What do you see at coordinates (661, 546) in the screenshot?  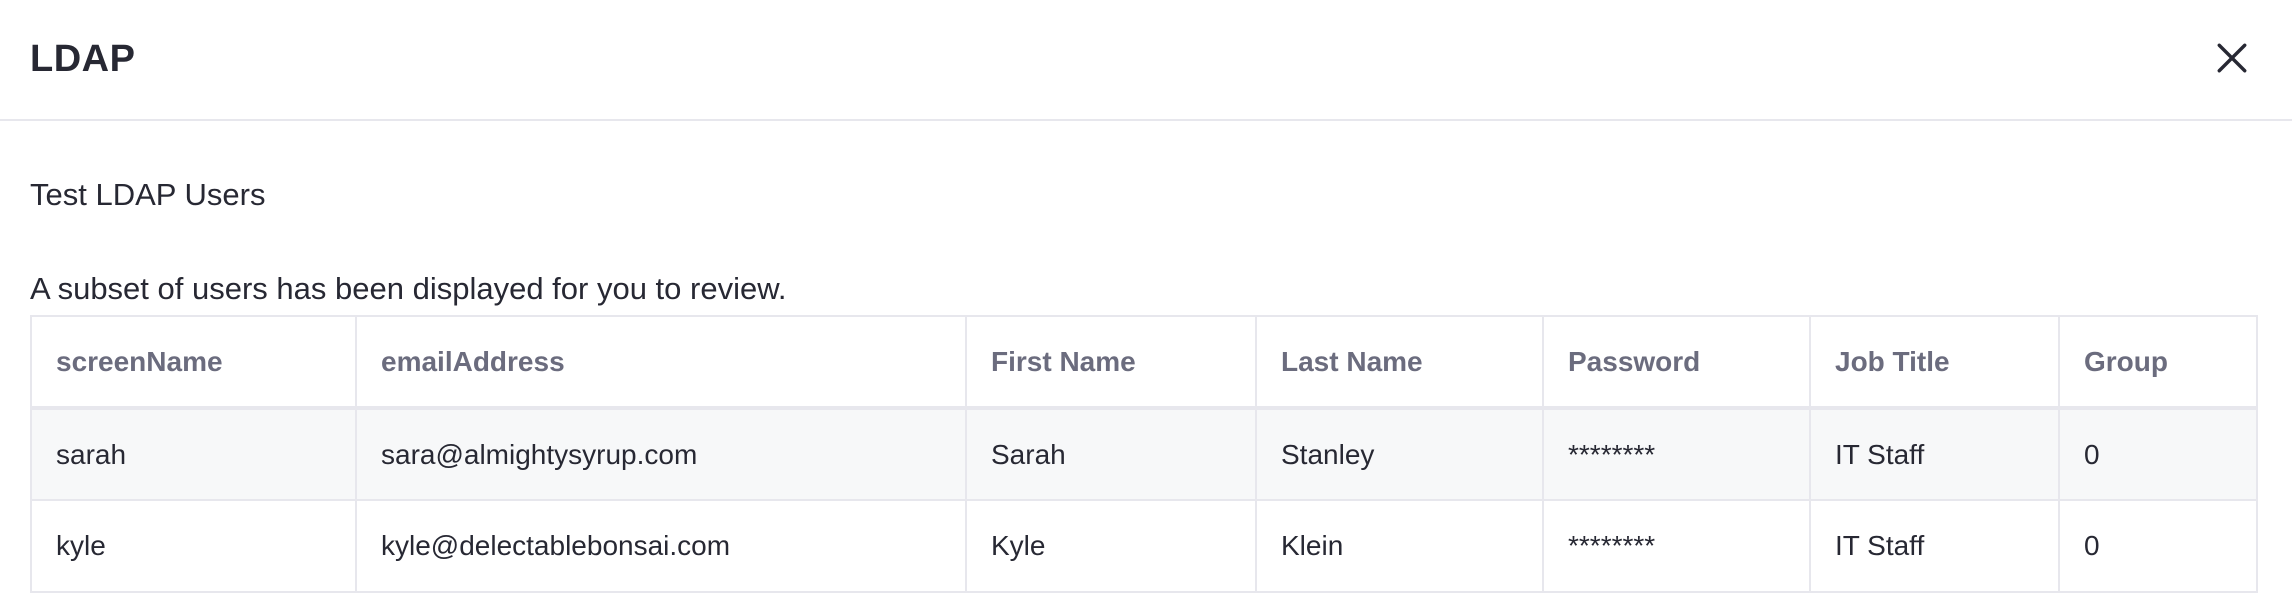 I see `cell-emailaddress: kyle@delectablebonsai.com` at bounding box center [661, 546].